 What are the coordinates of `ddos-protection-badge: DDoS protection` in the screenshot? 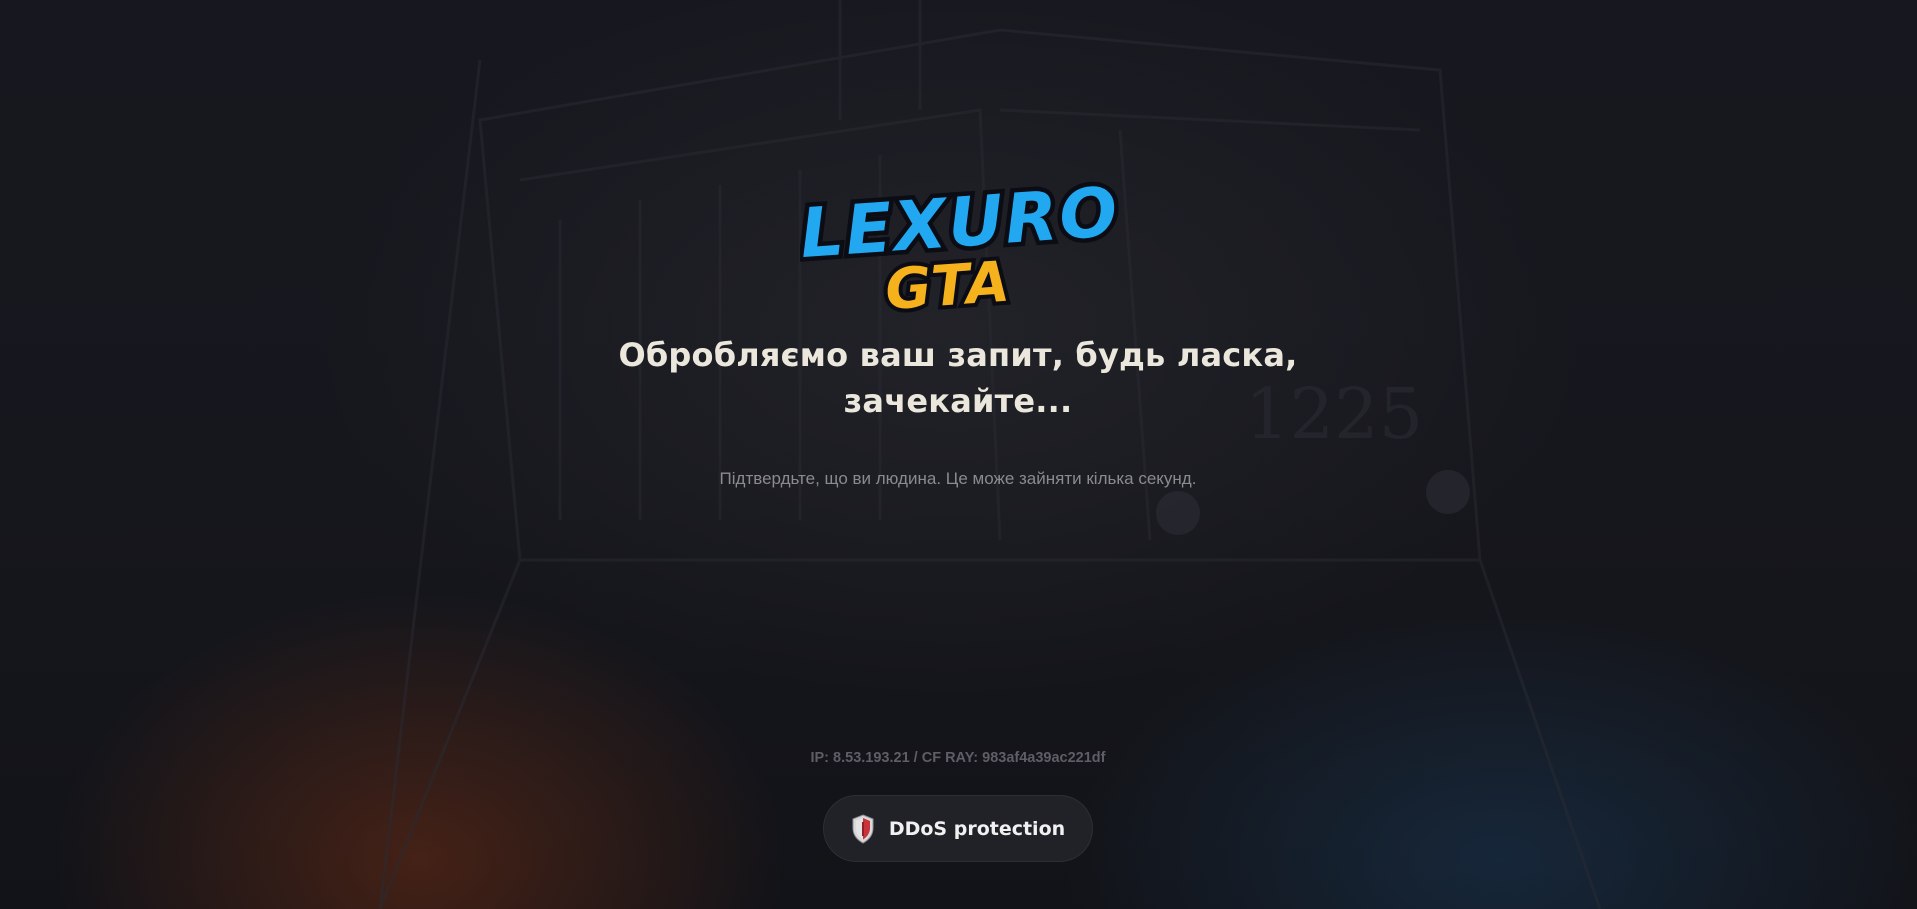 It's located at (958, 828).